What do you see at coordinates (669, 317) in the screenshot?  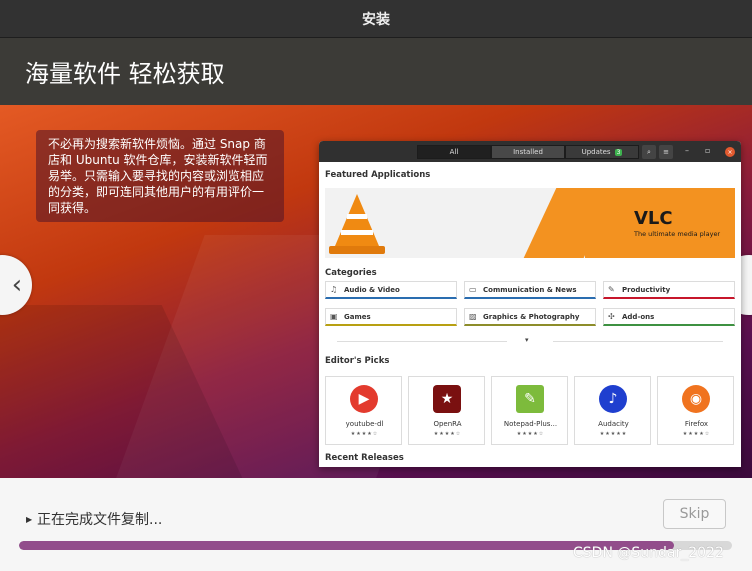 I see `category-add-ons: ✣ Add-ons` at bounding box center [669, 317].